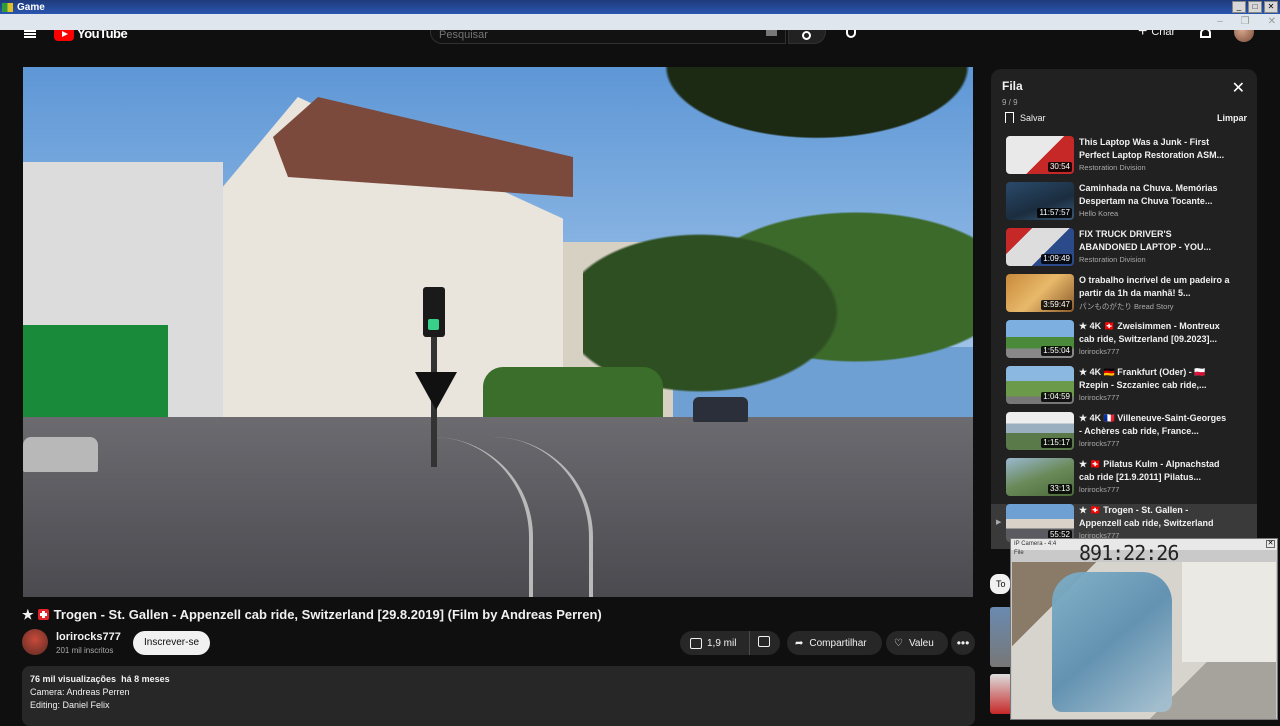 The width and height of the screenshot is (1280, 726). What do you see at coordinates (1019, 553) in the screenshot?
I see `webcam-menu: File` at bounding box center [1019, 553].